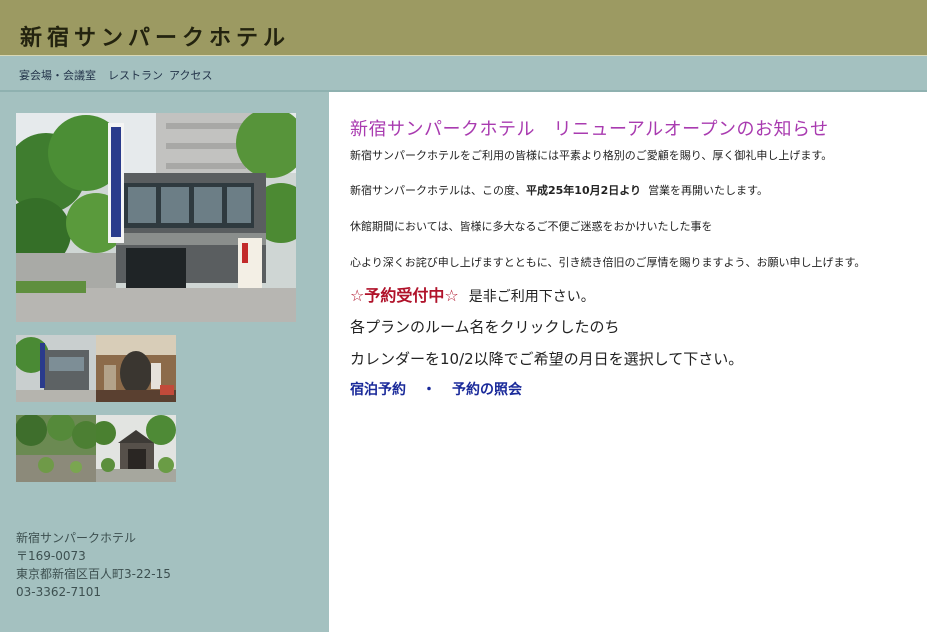 This screenshot has height=632, width=927. What do you see at coordinates (59, 592) in the screenshot?
I see `address-phone: 03-3362-7101` at bounding box center [59, 592].